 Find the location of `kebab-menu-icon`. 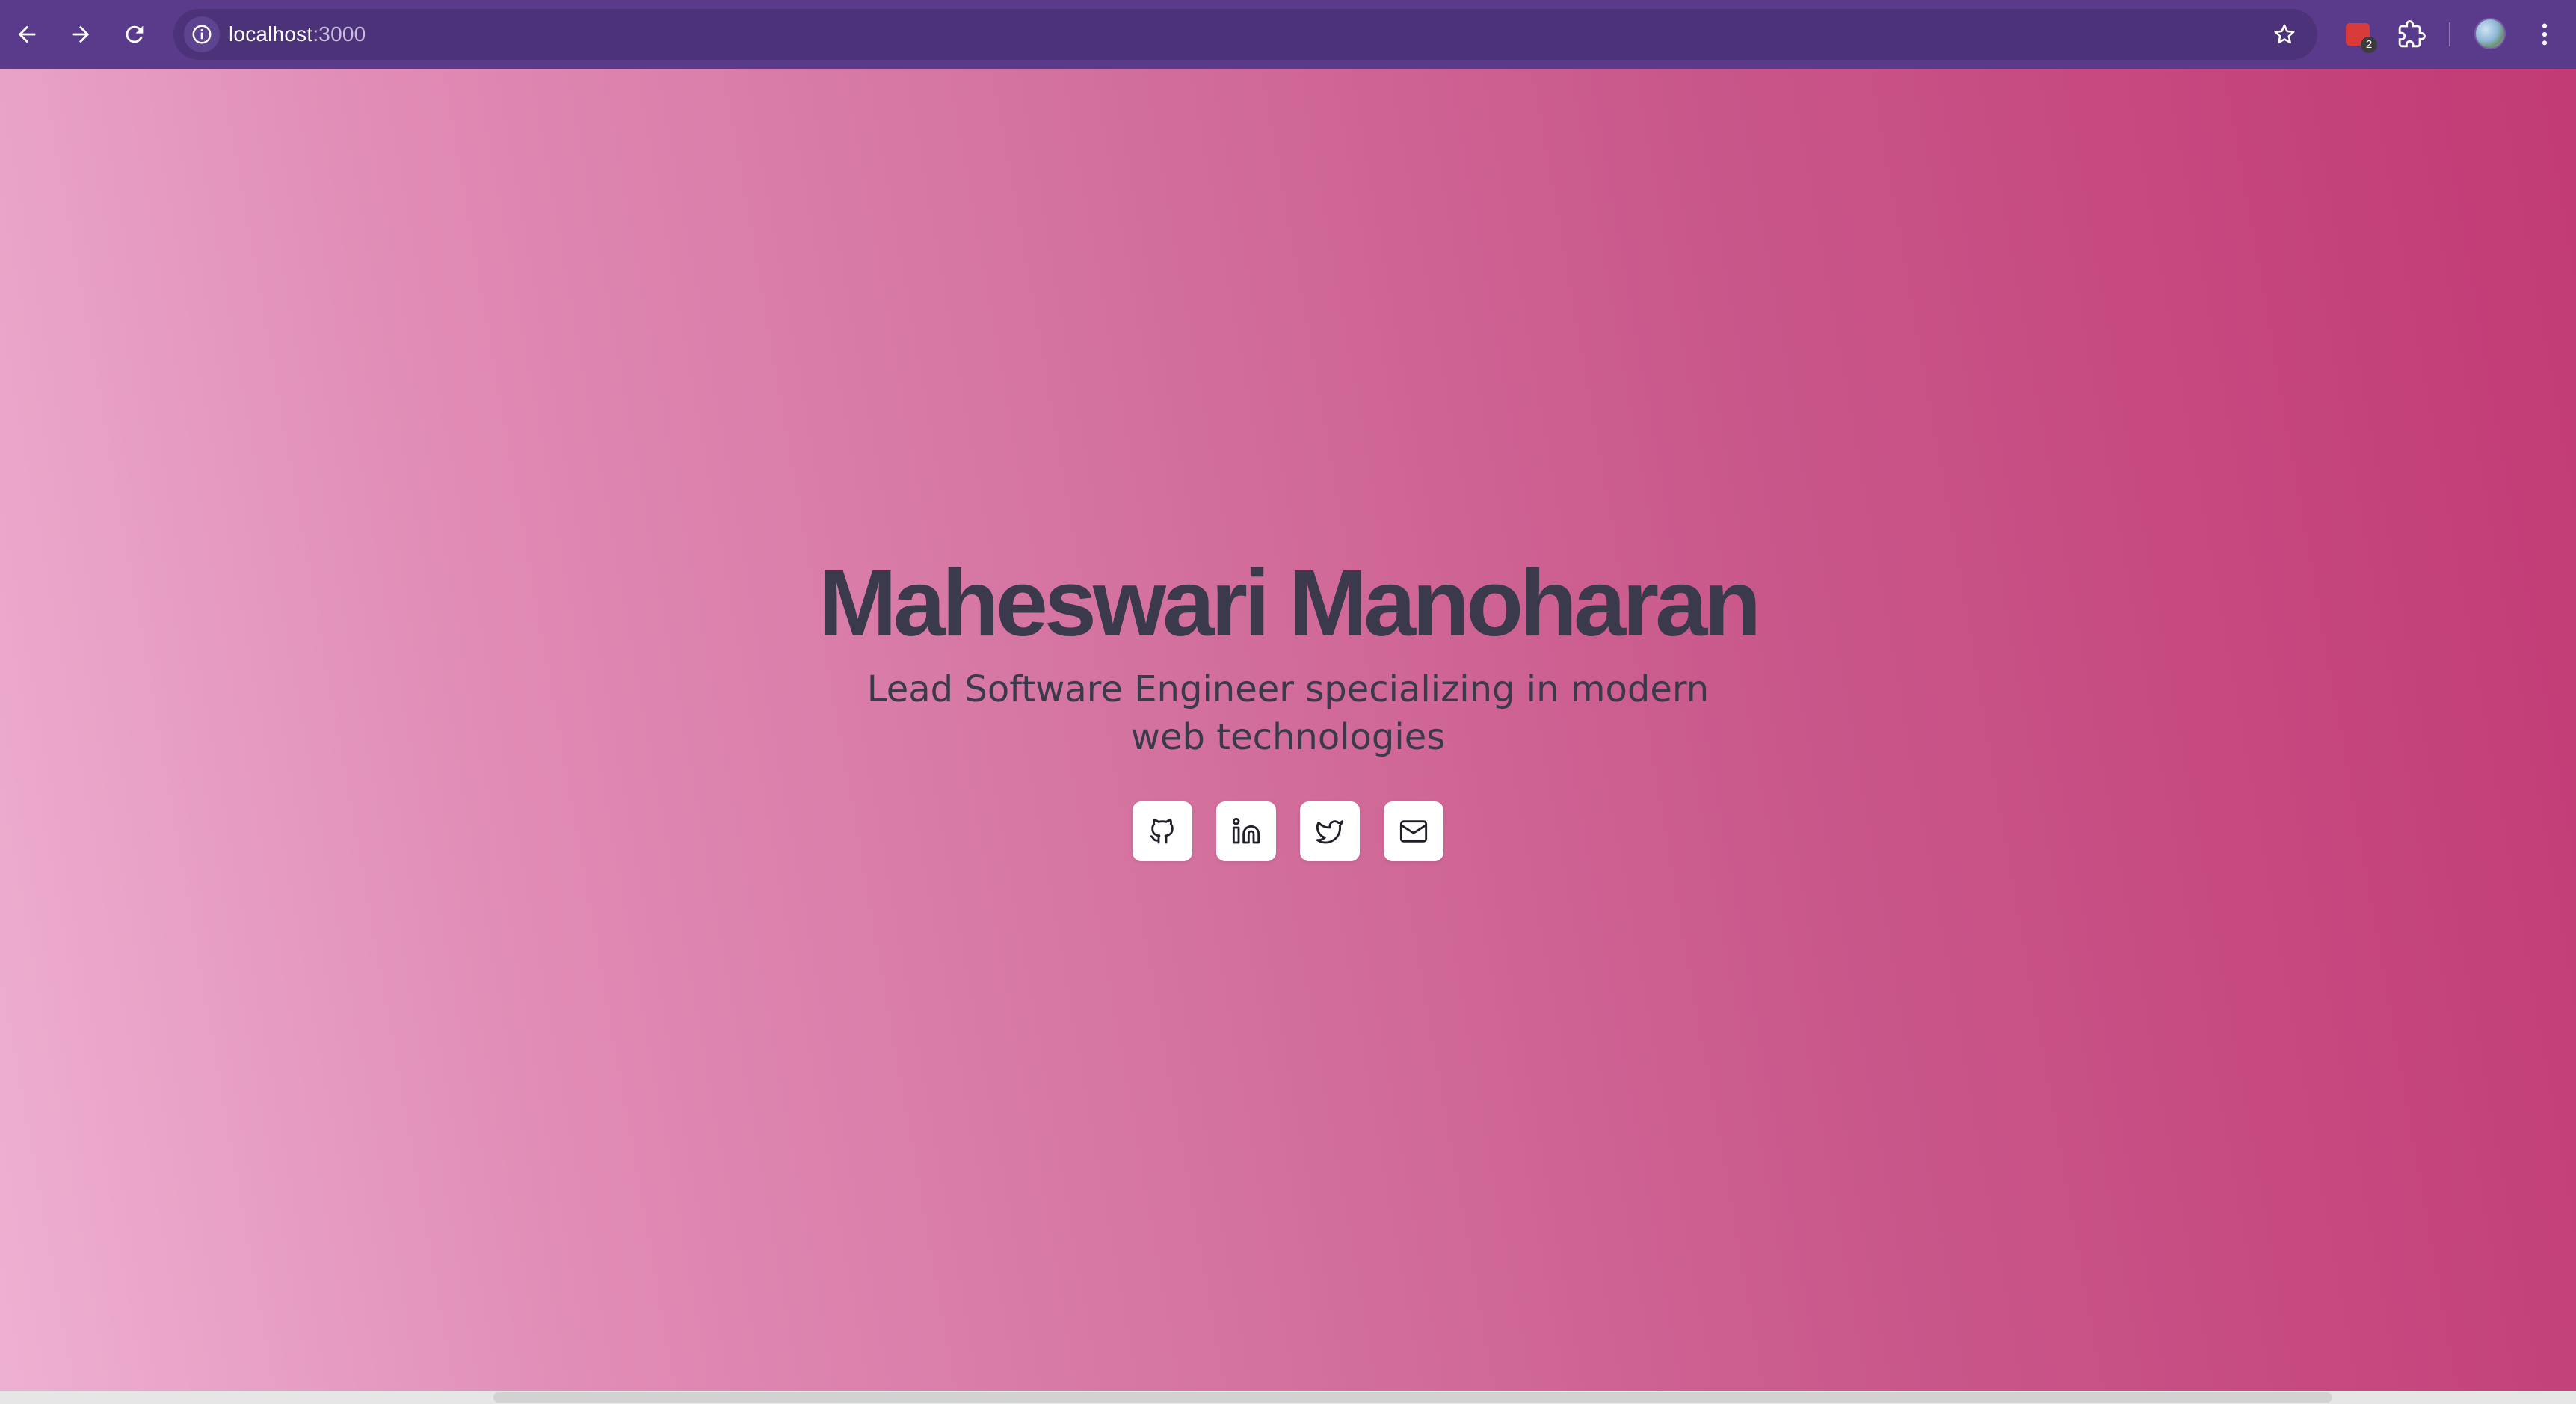

kebab-menu-icon is located at coordinates (2545, 34).